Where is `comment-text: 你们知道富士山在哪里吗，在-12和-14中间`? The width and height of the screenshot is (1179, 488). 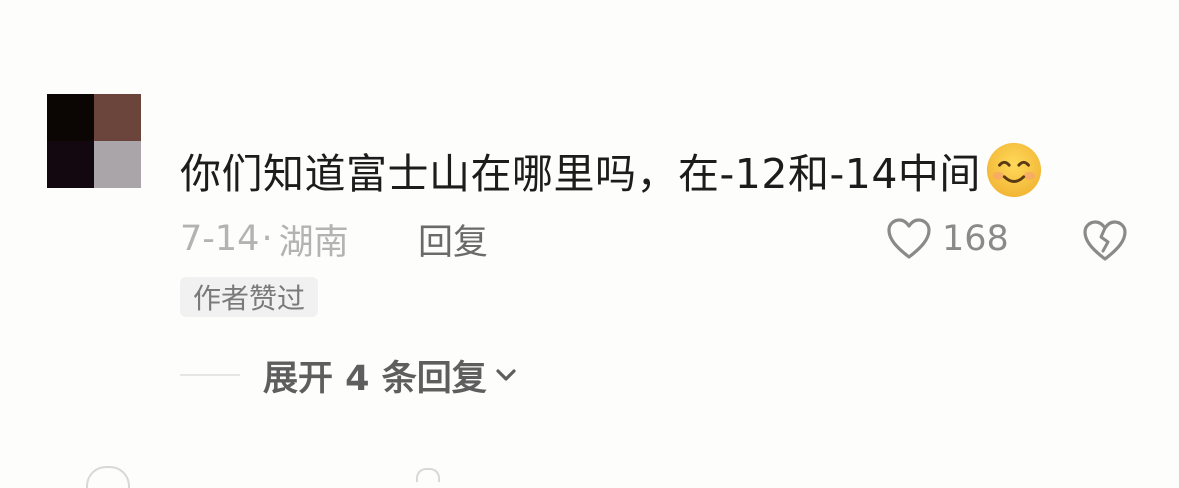 comment-text: 你们知道富士山在哪里吗，在-12和-14中间 is located at coordinates (611, 170).